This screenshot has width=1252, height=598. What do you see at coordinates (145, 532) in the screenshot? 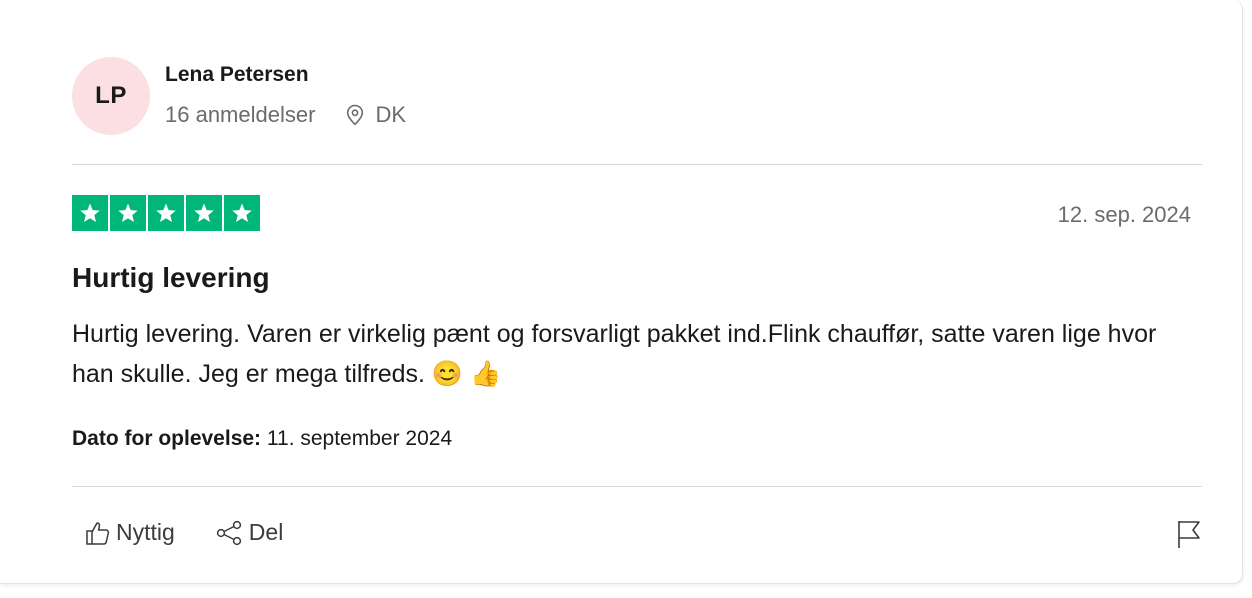
I see `useful-label: Nyttig` at bounding box center [145, 532].